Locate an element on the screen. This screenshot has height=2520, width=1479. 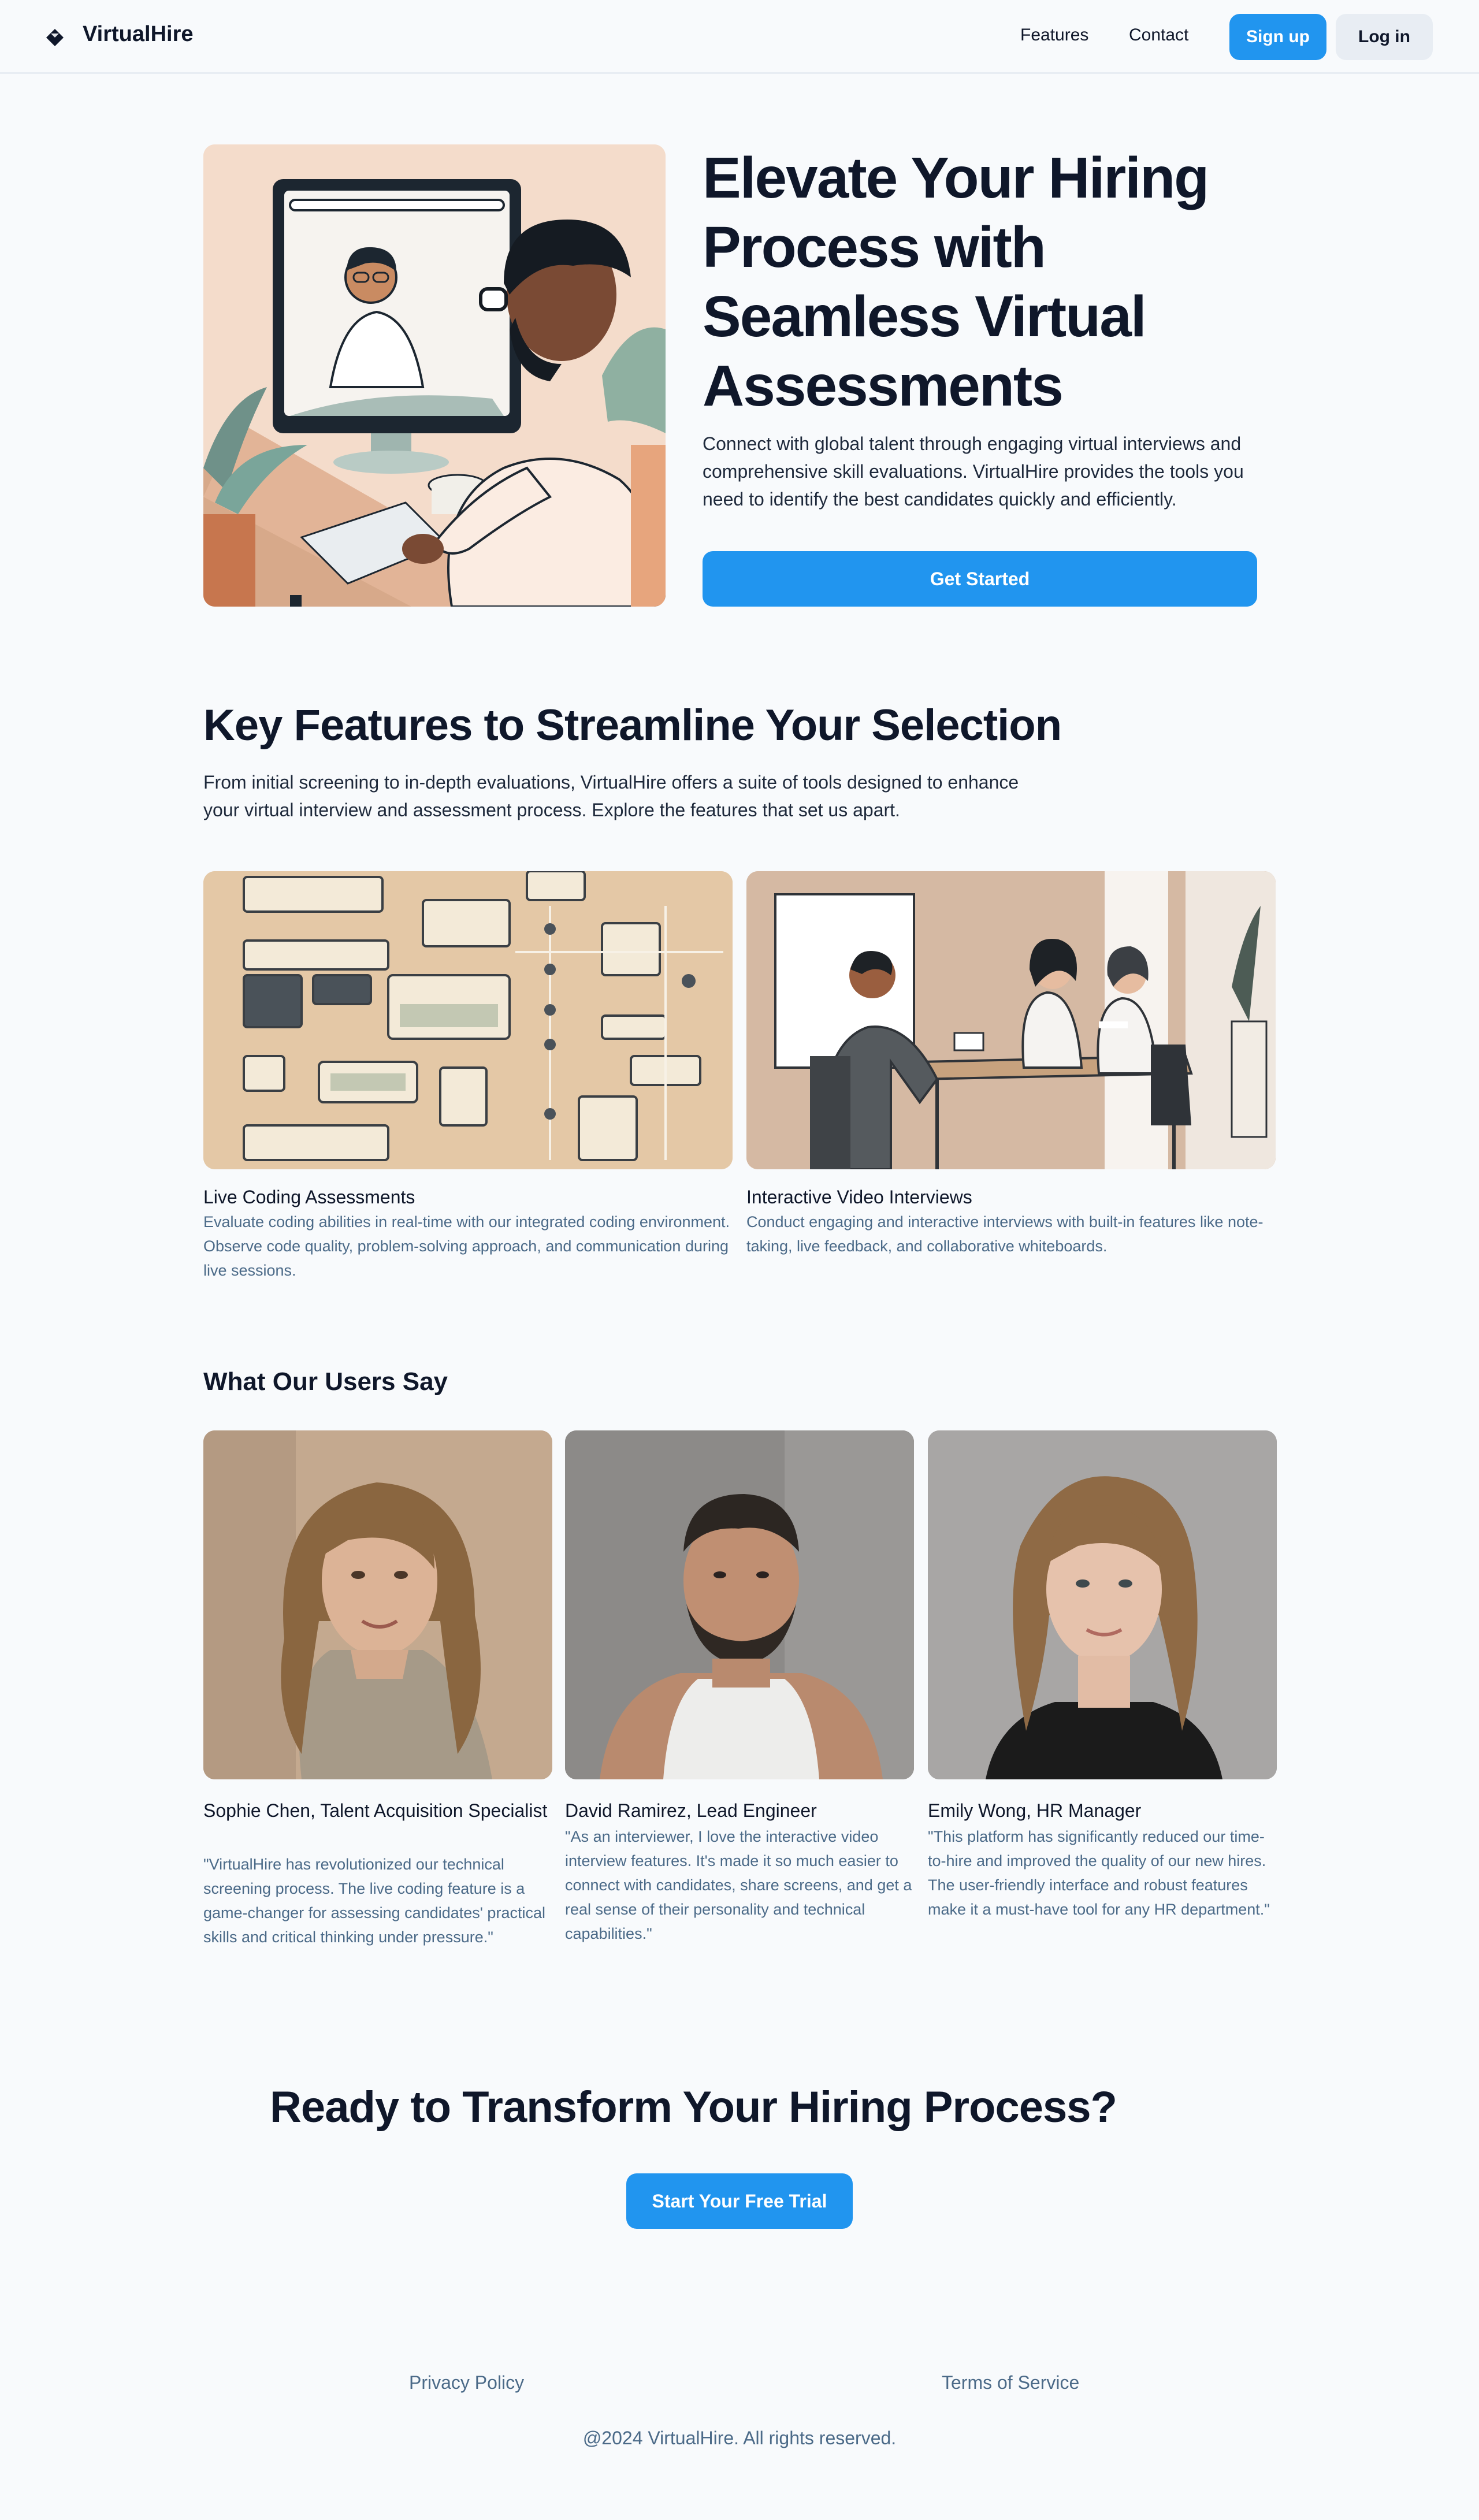
copyright-text: @2024 VirtualHire. All rights reserved. is located at coordinates (739, 2438).